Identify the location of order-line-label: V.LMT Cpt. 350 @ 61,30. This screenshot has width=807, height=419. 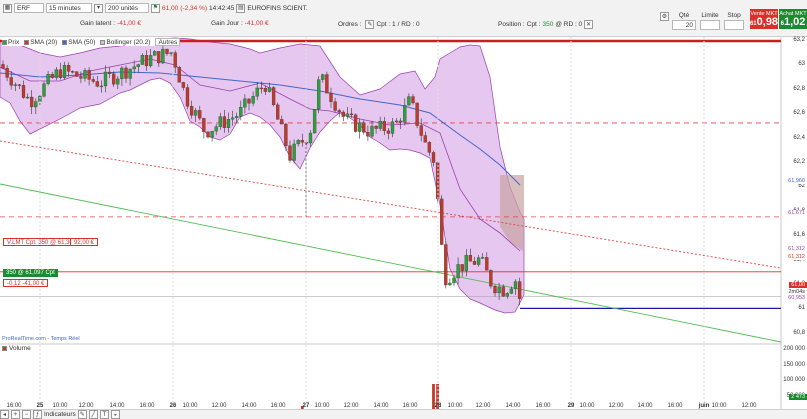
(40, 243).